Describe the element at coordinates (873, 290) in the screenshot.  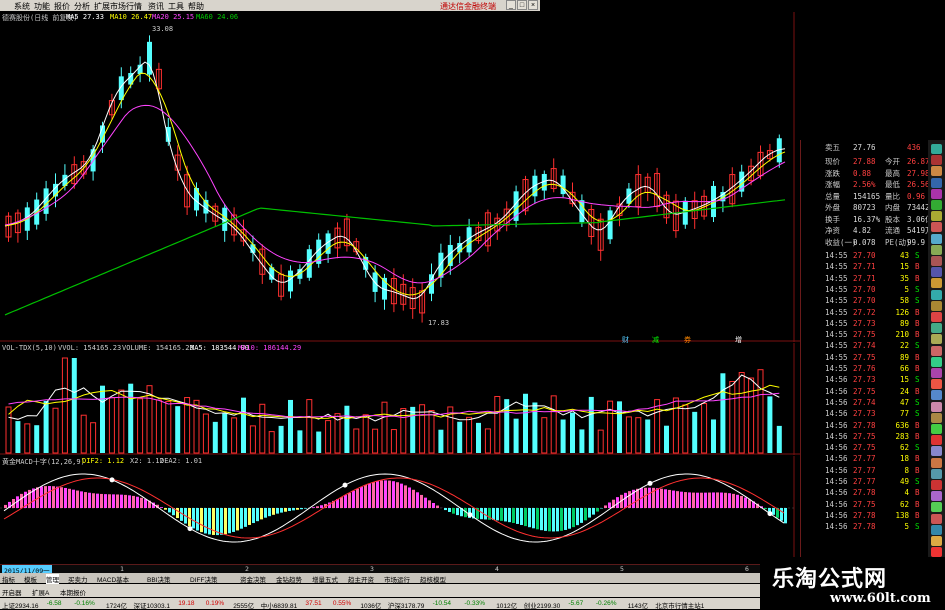
I see `tick-row: 14:5527.705S` at that location.